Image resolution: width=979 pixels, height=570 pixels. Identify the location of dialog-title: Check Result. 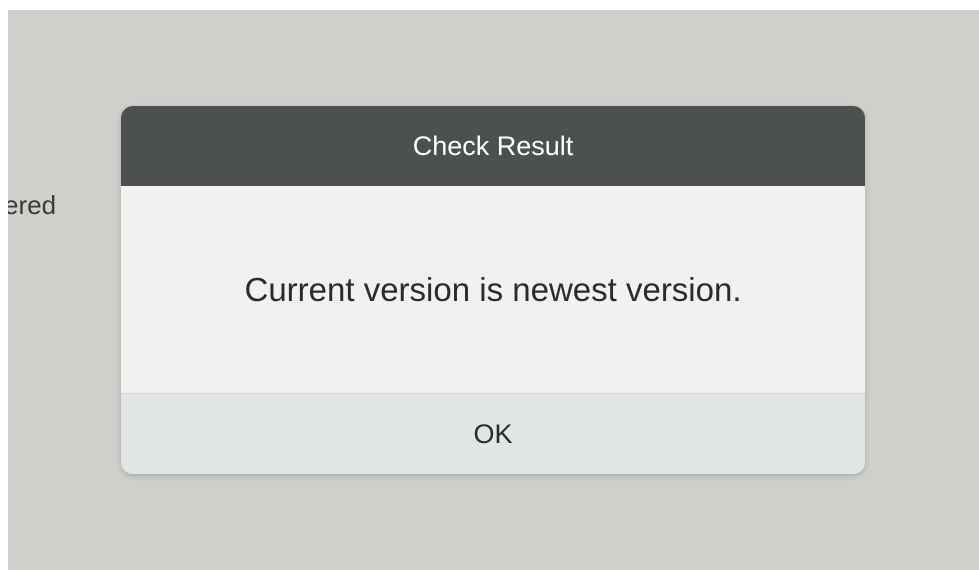
(493, 145).